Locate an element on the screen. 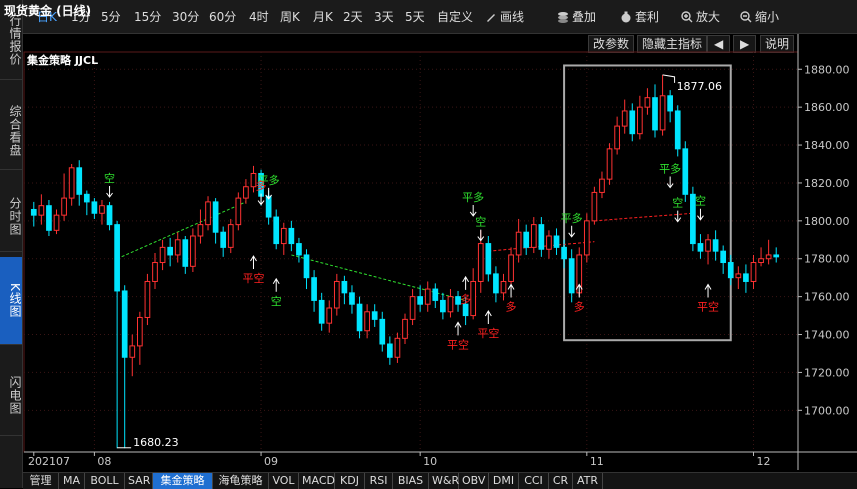 This screenshot has width=857, height=489. indicator-tab-15: CR is located at coordinates (561, 481).